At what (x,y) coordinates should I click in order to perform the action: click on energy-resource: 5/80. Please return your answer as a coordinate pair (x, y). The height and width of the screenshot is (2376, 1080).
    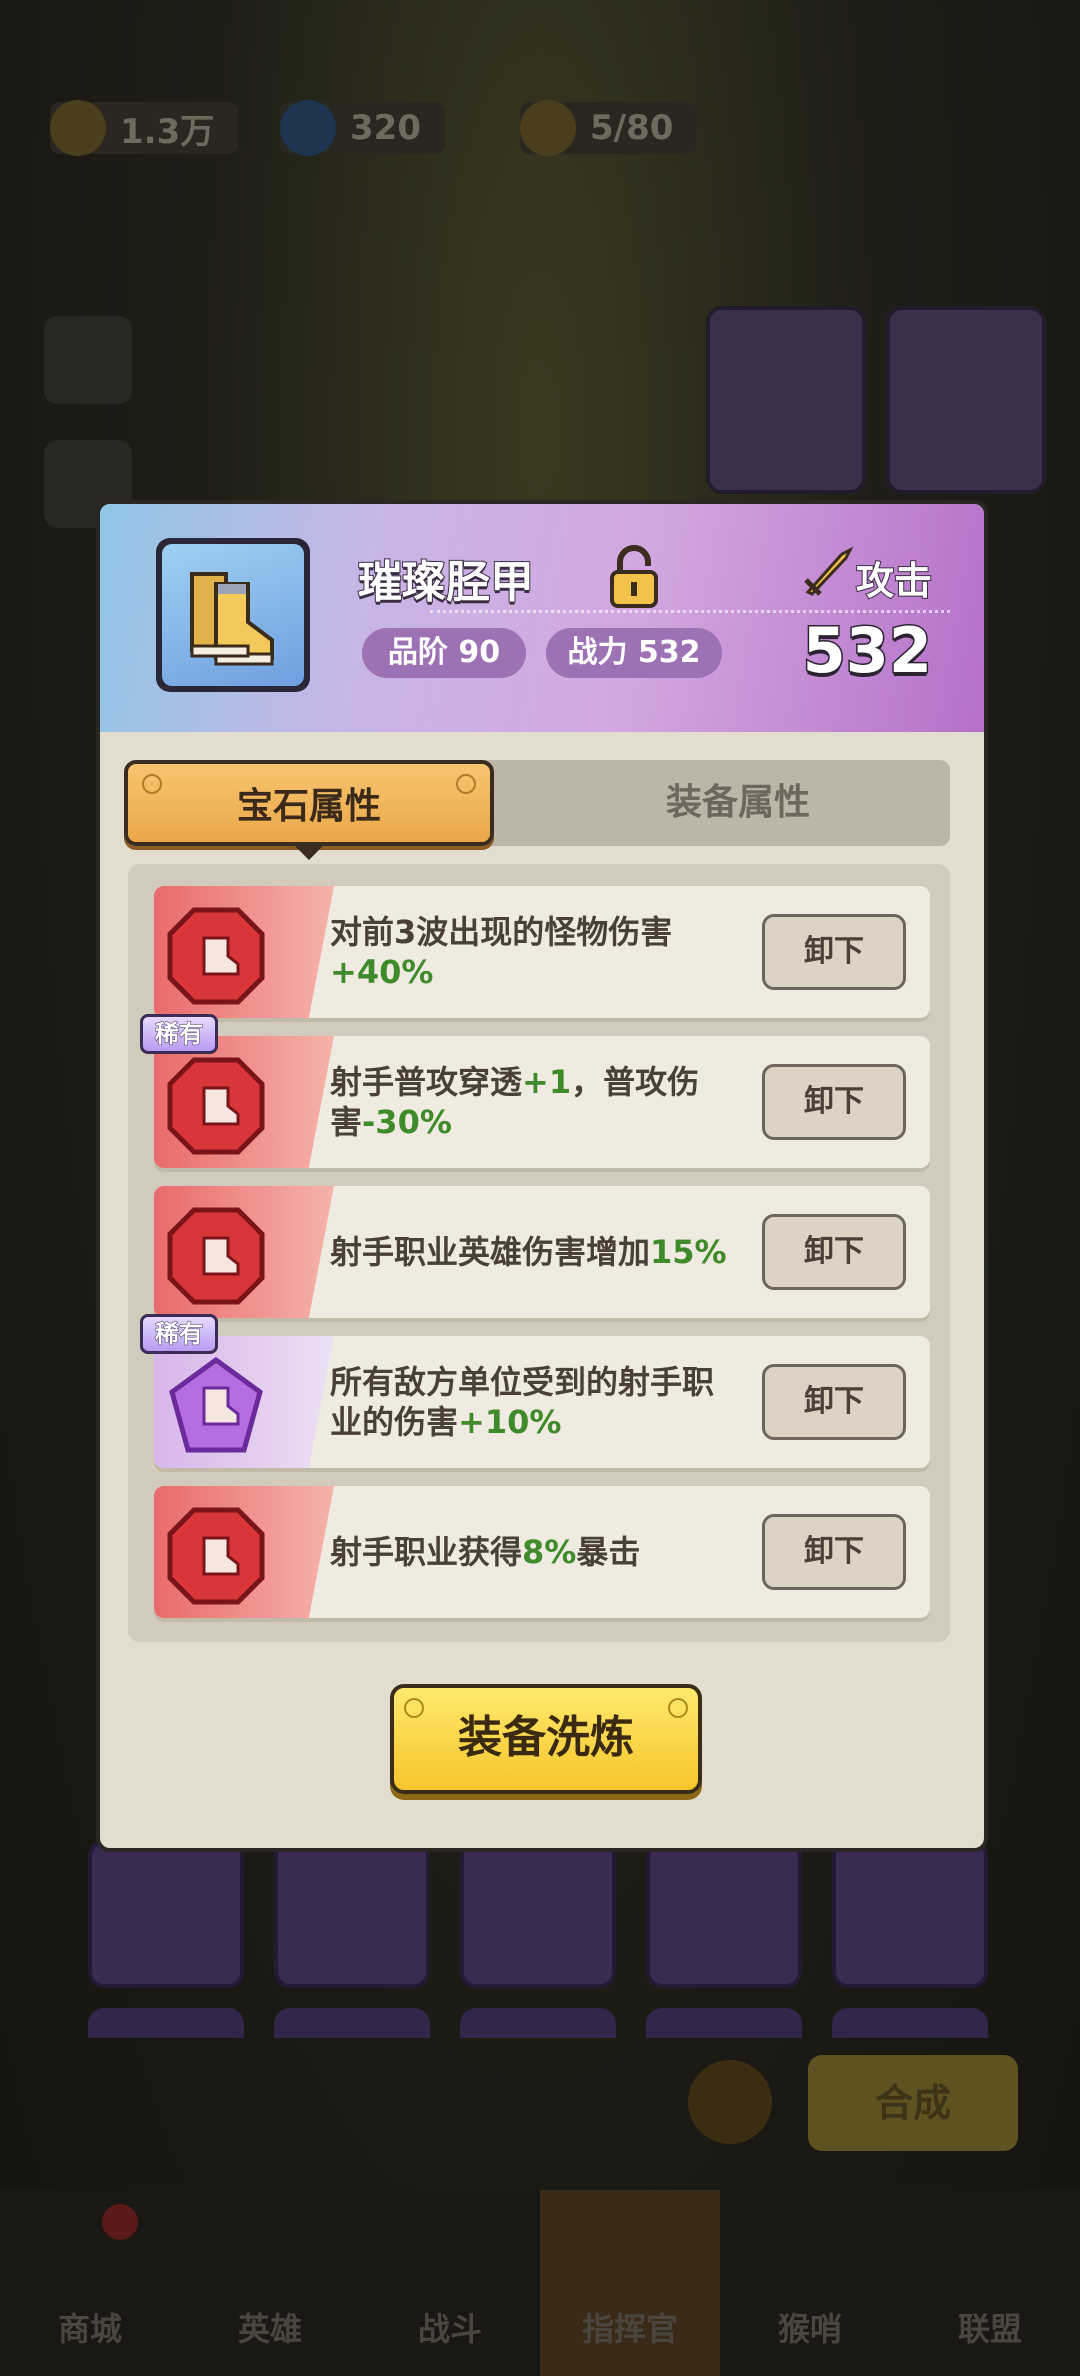
    Looking at the image, I should click on (609, 128).